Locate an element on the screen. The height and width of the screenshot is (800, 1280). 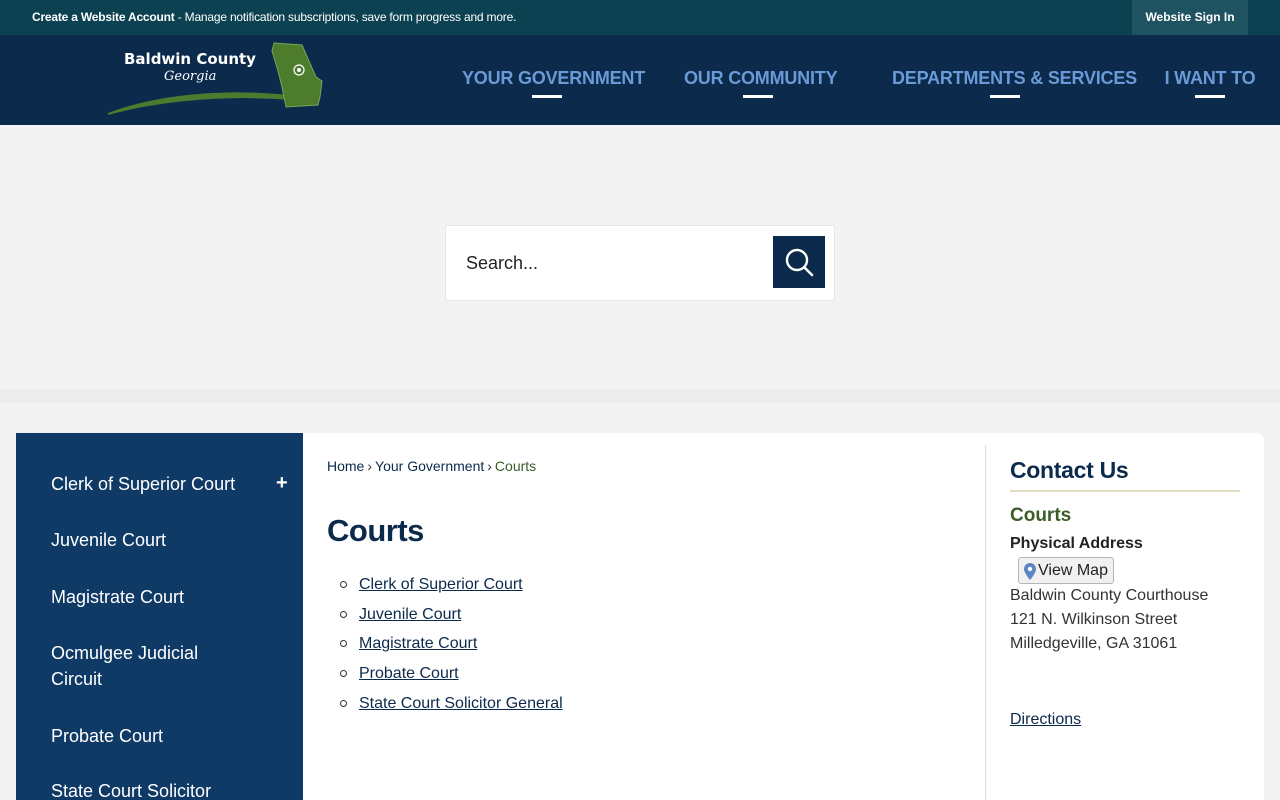
search-icon is located at coordinates (799, 262).